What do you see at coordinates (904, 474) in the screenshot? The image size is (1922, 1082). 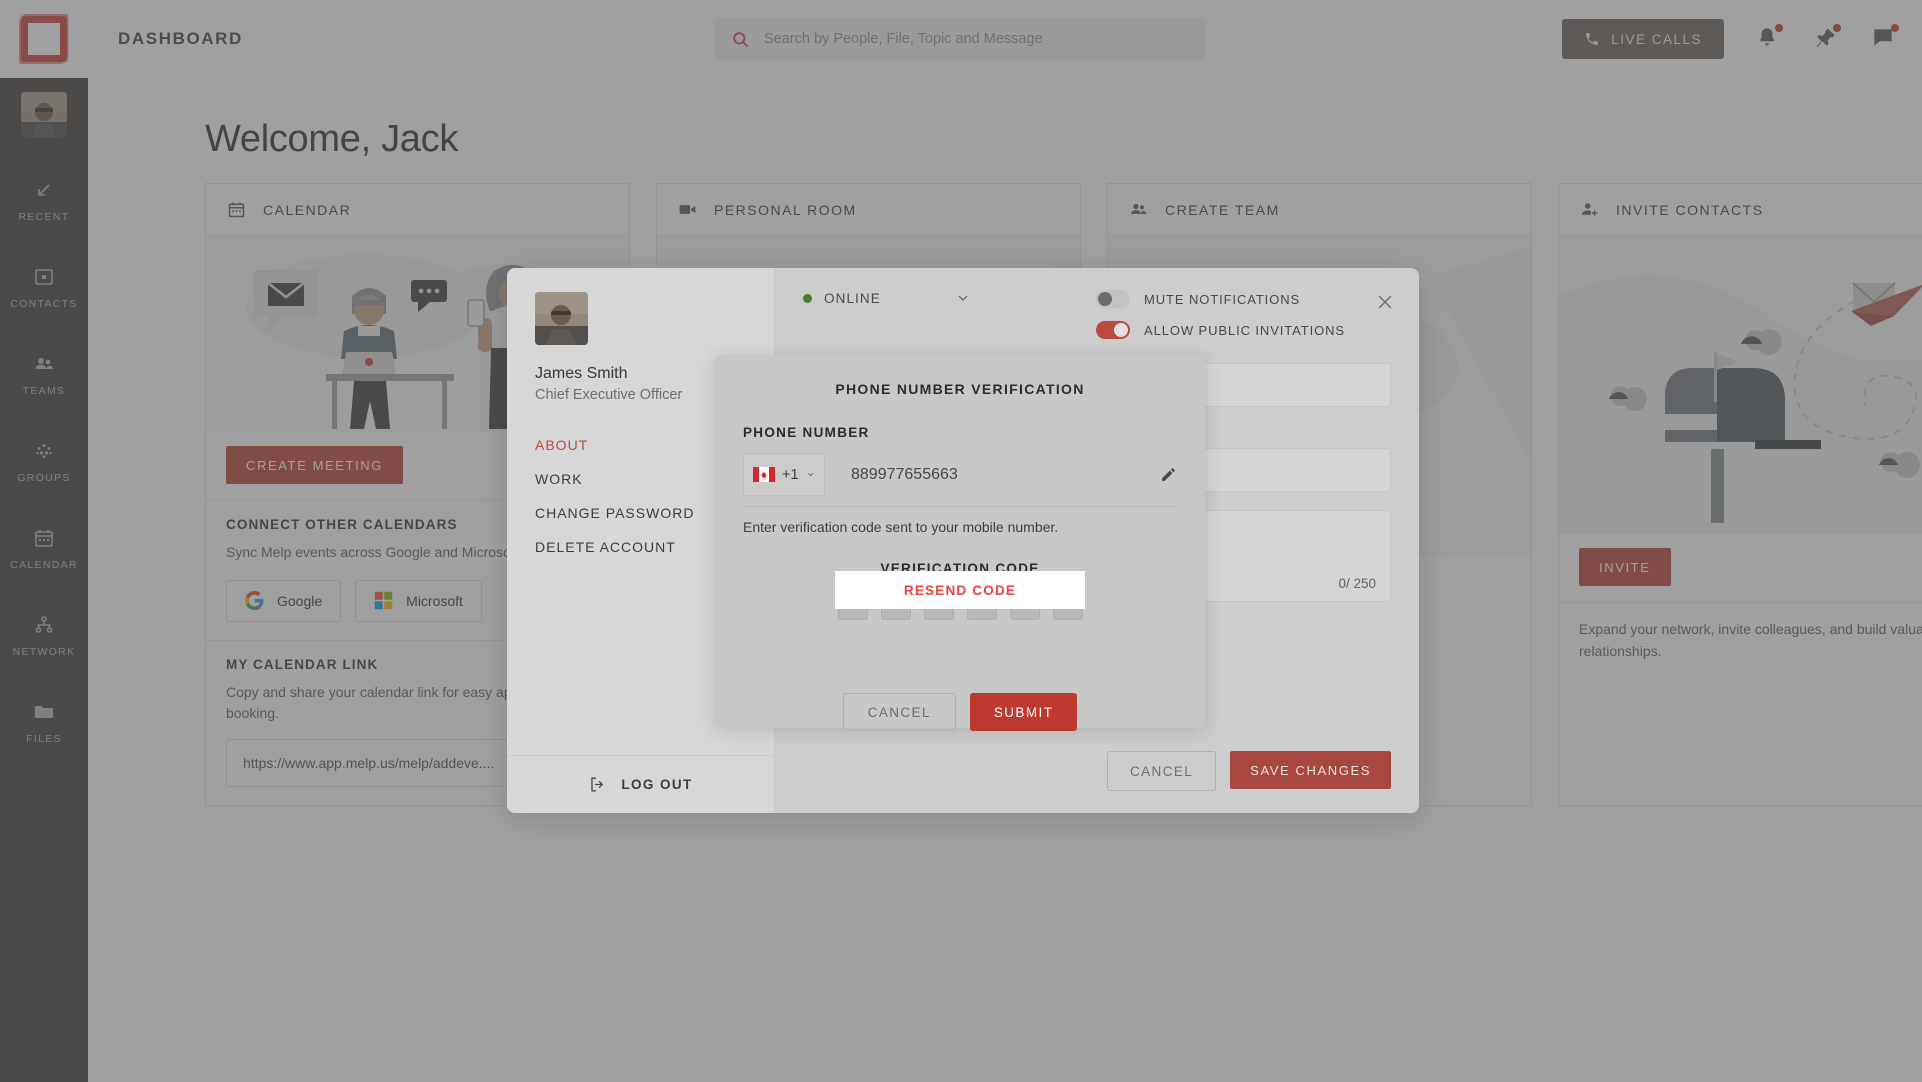 I see `phone-number-value: 889977655663` at bounding box center [904, 474].